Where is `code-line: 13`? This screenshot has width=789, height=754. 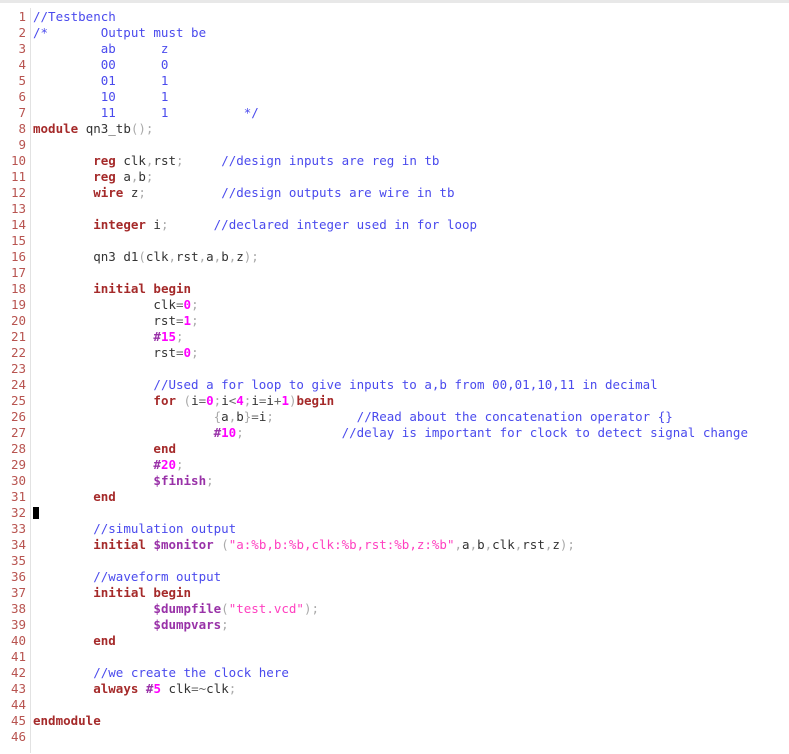 code-line: 13 is located at coordinates (394, 209).